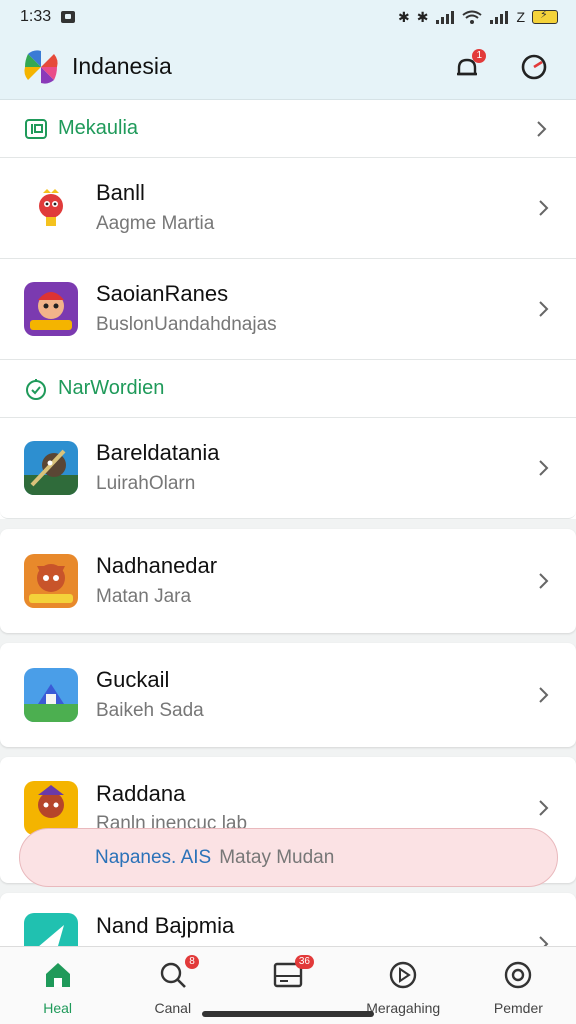  I want to click on gauge-icon, so click(534, 66).